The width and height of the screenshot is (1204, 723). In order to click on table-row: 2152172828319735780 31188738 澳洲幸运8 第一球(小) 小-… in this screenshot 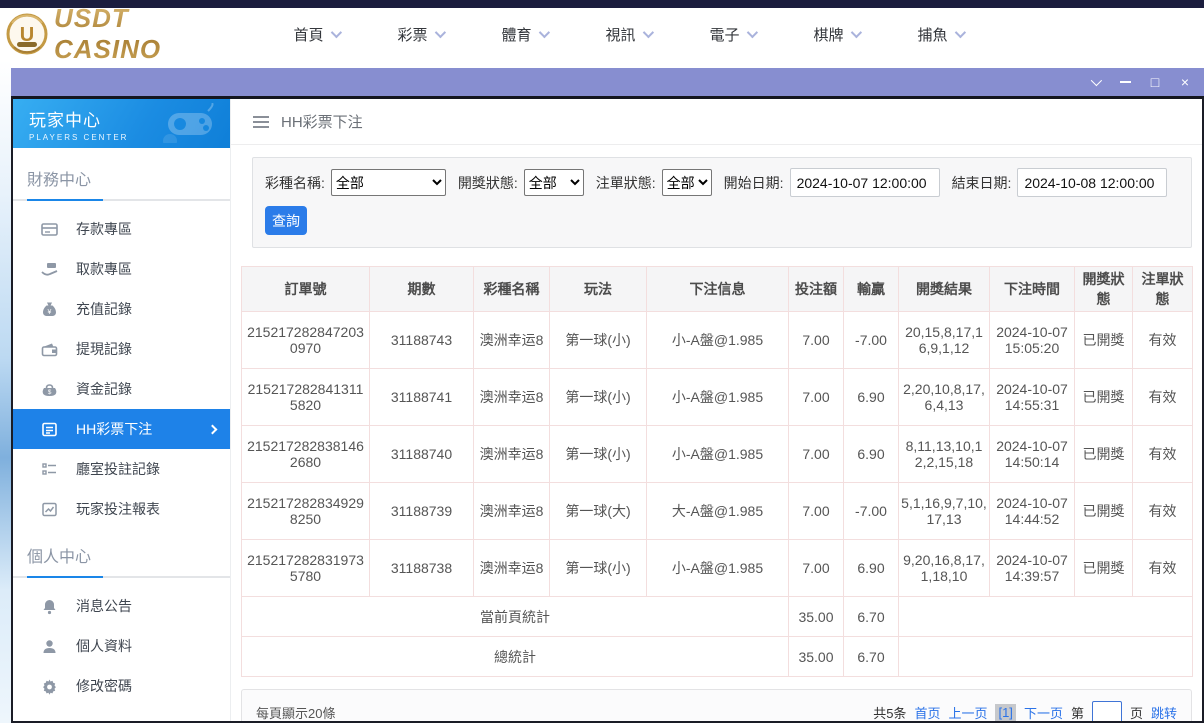, I will do `click(717, 568)`.